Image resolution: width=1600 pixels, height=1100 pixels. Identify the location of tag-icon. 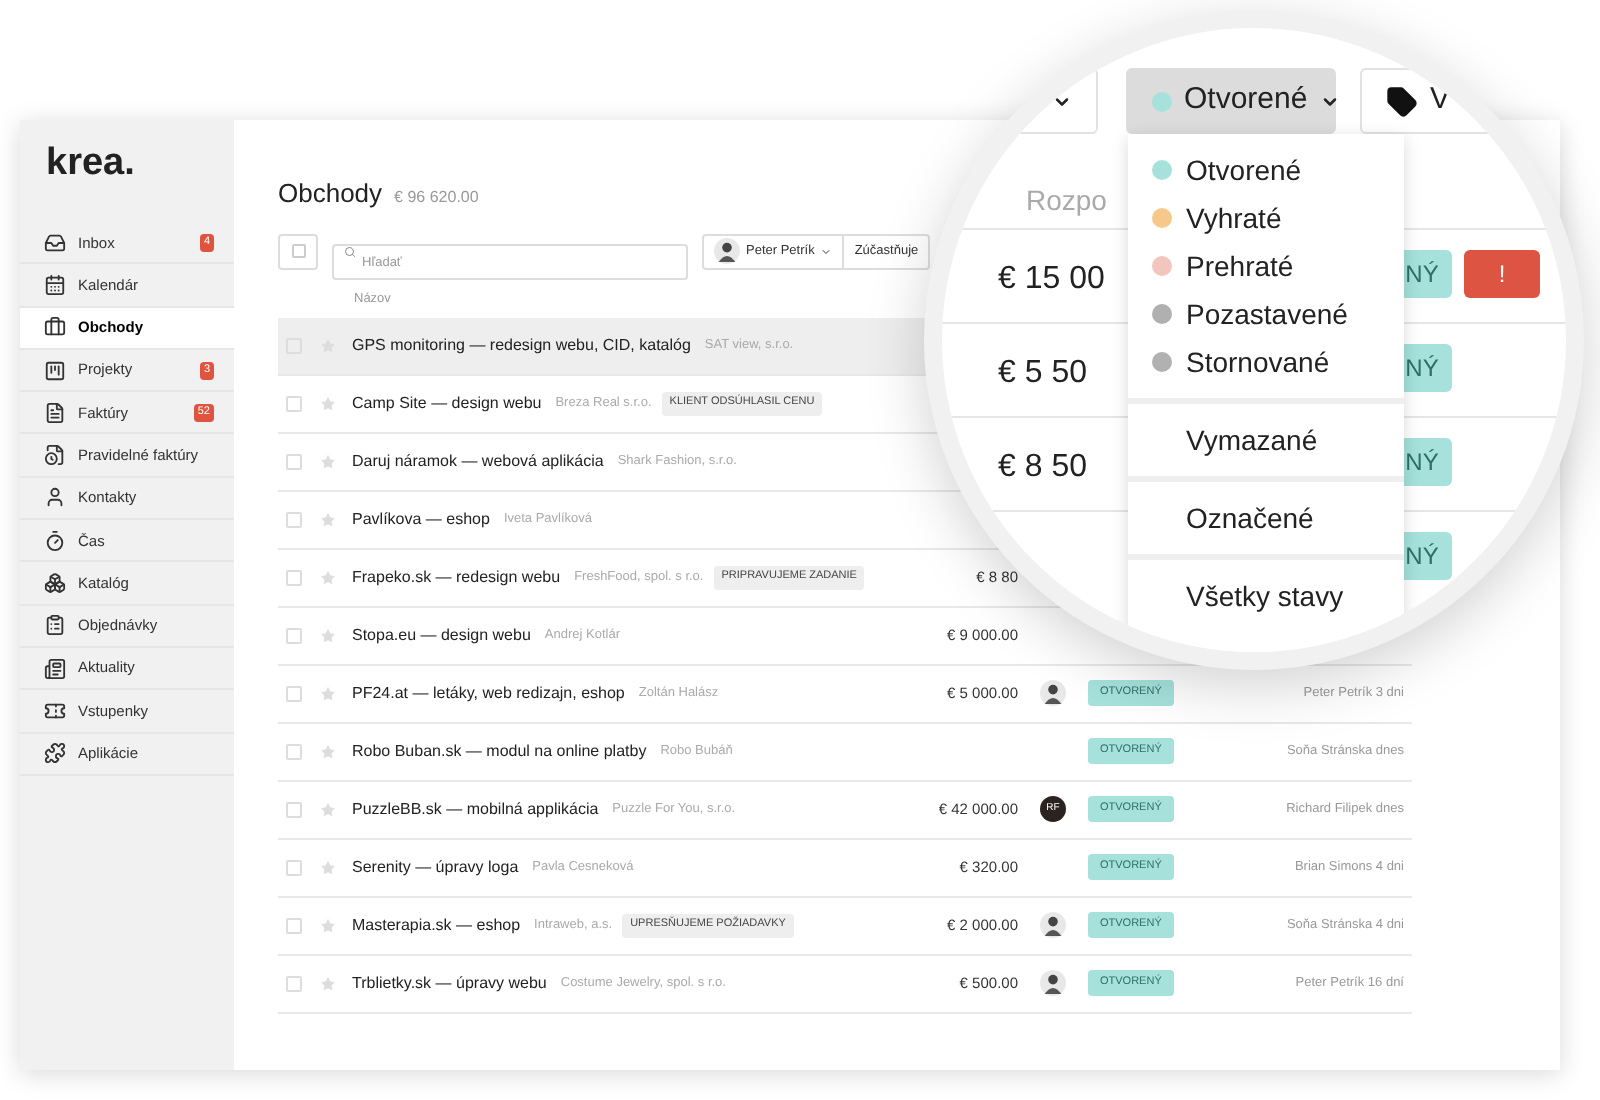
(1402, 101).